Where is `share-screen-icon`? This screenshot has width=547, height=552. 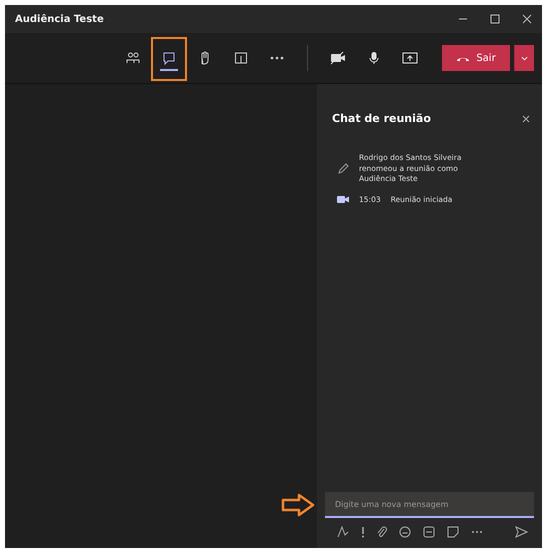 share-screen-icon is located at coordinates (410, 58).